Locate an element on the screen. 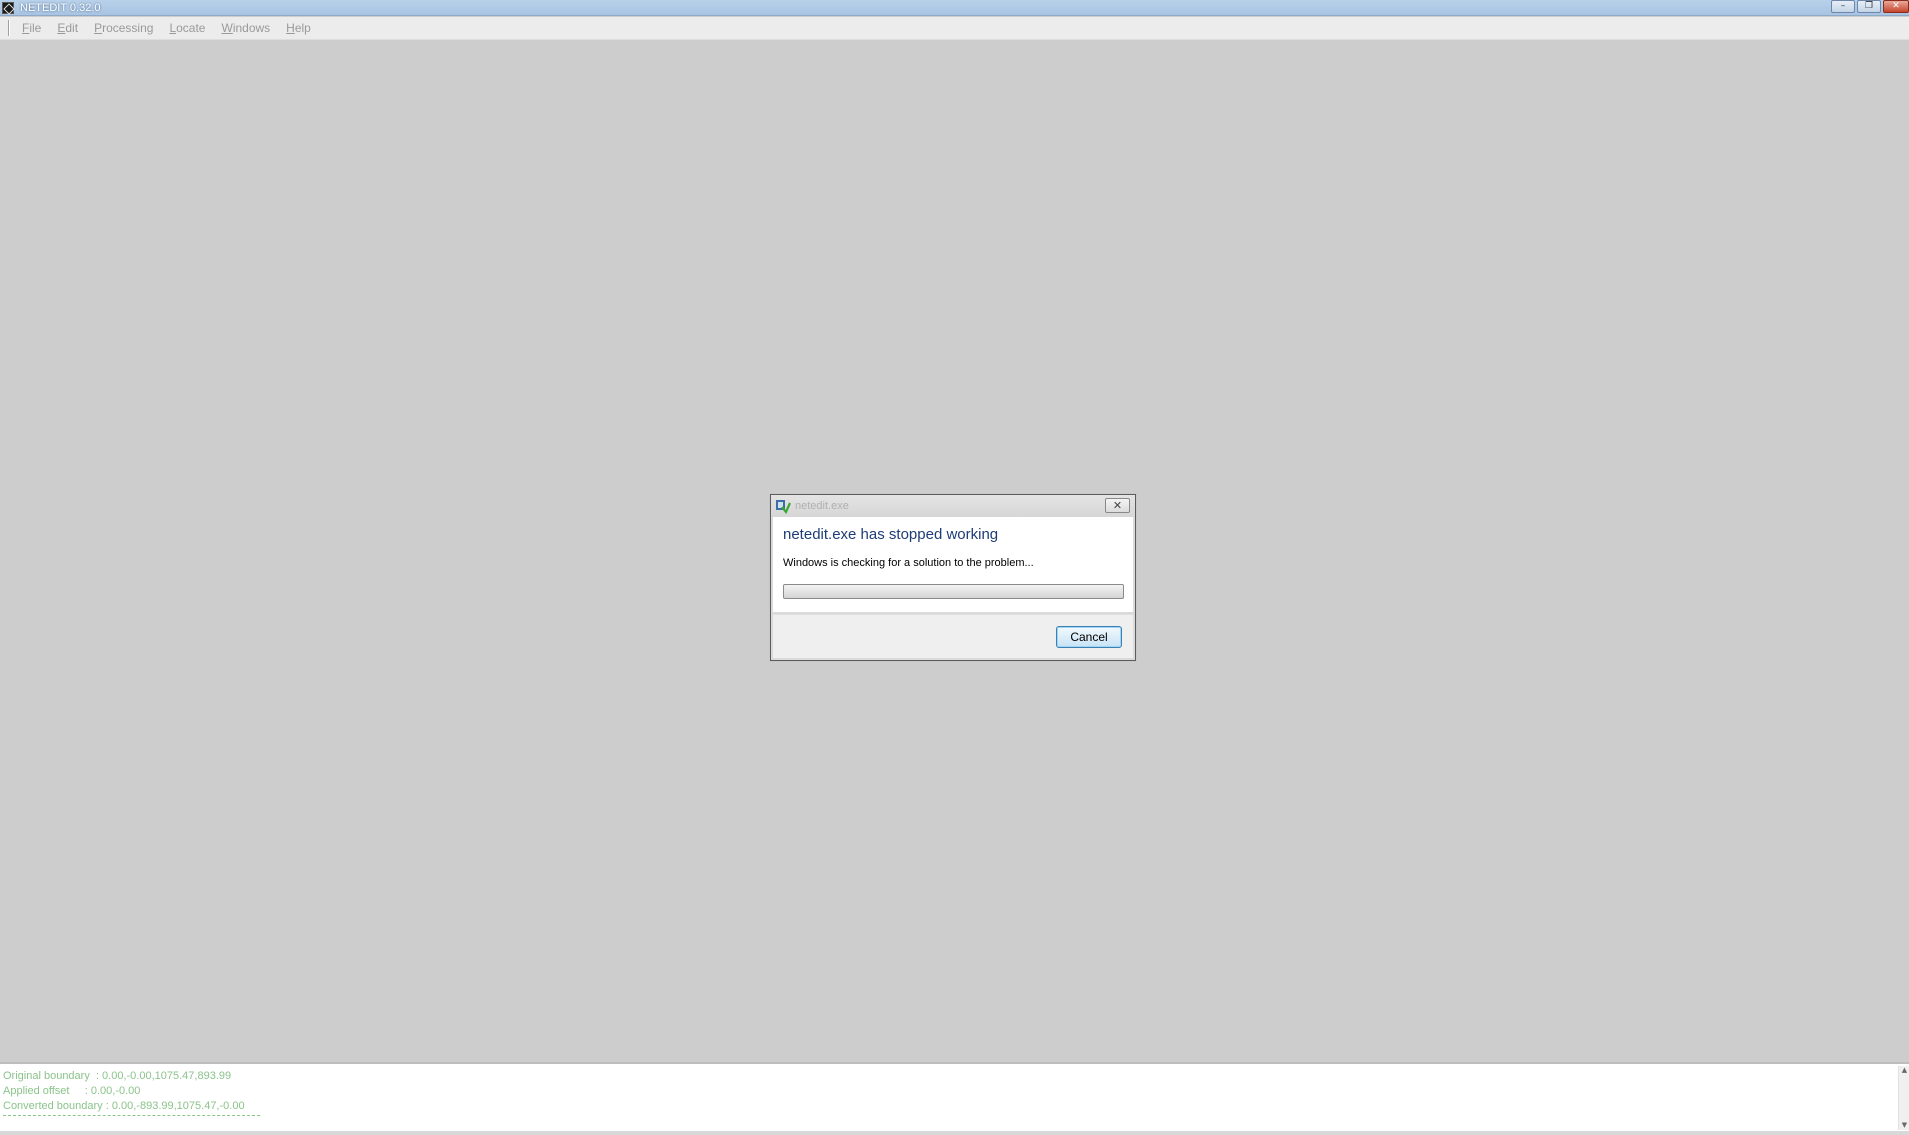  window-titlebar: NETEDIT 0.32.0 – ❐ ✕ is located at coordinates (954, 8).